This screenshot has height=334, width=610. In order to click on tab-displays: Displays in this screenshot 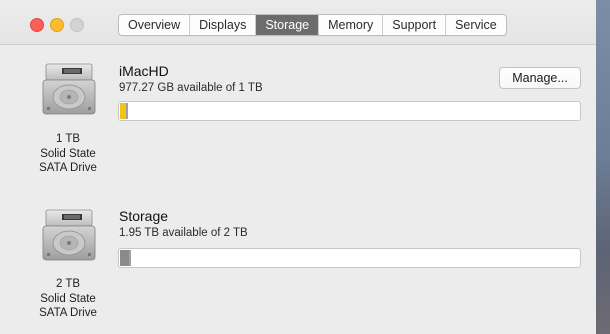, I will do `click(223, 25)`.